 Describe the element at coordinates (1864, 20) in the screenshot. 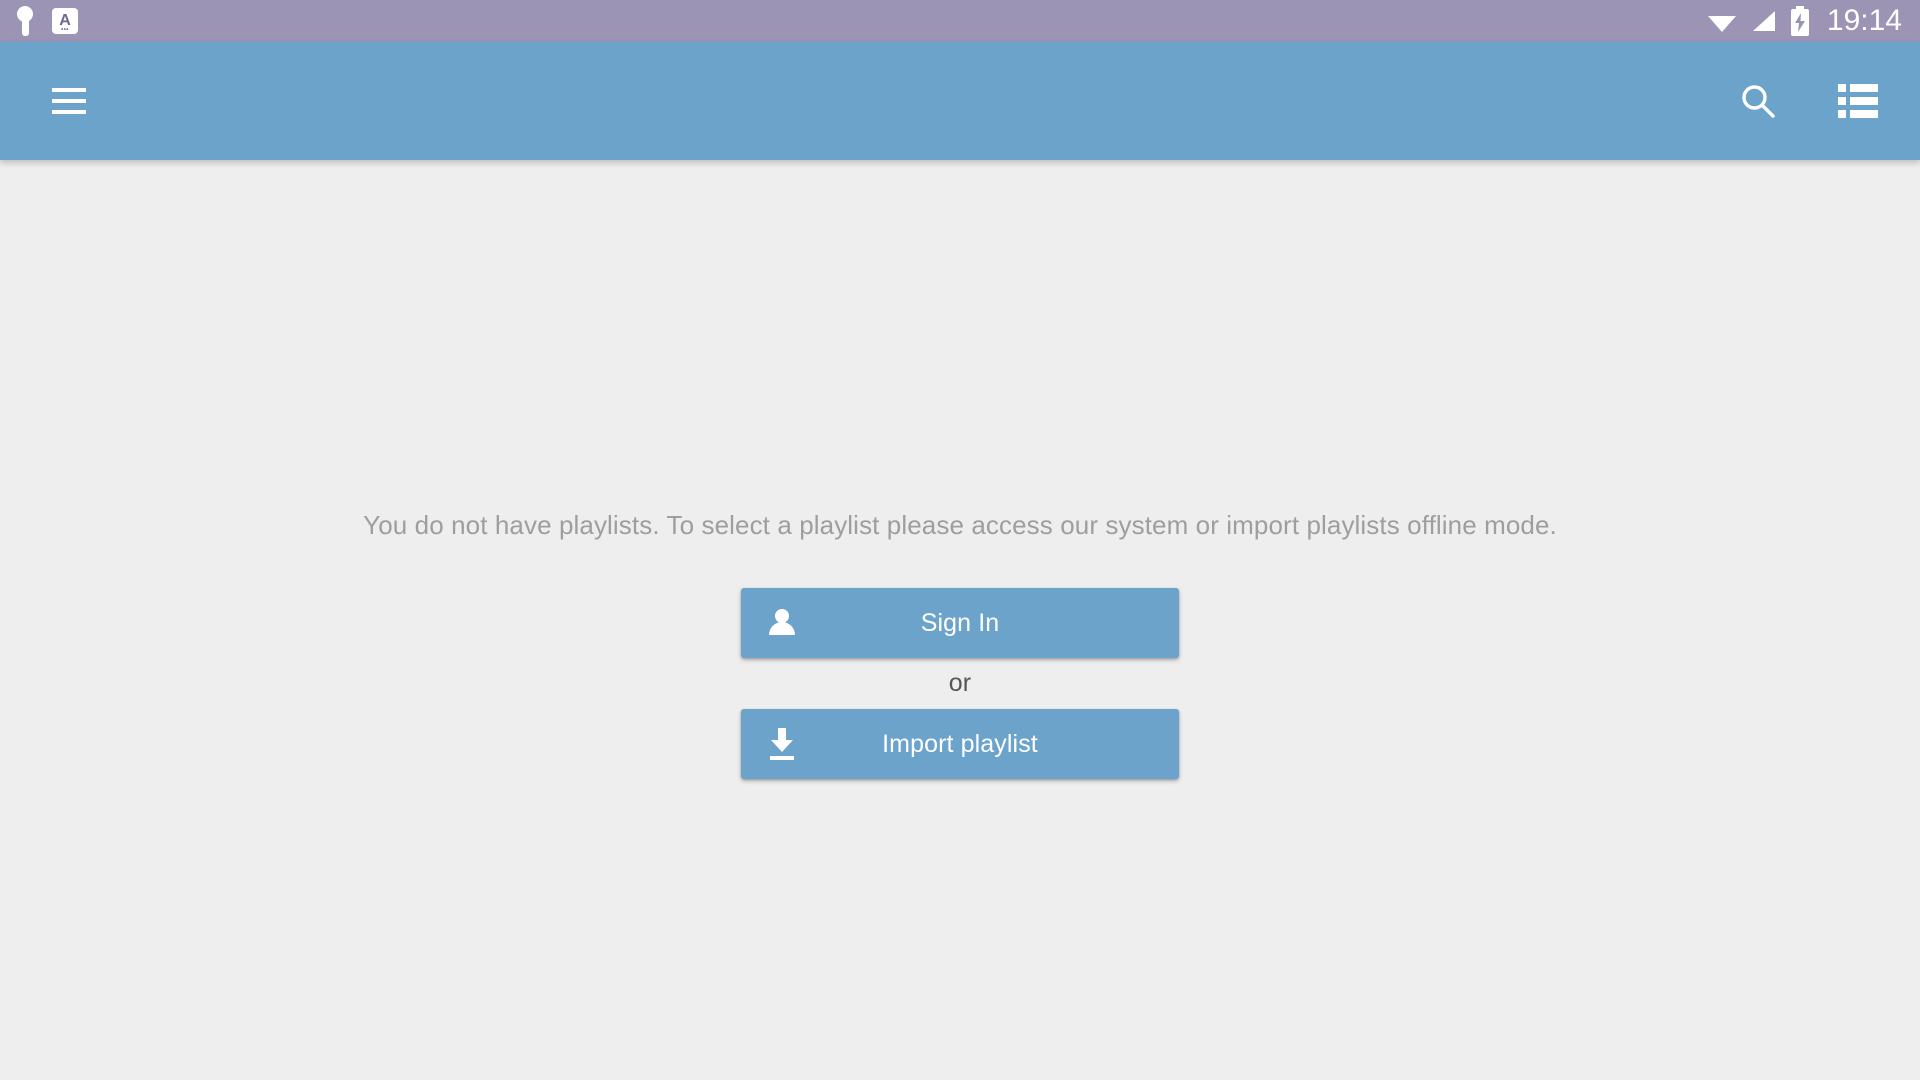

I see `status-bar-clock: 19:14` at that location.